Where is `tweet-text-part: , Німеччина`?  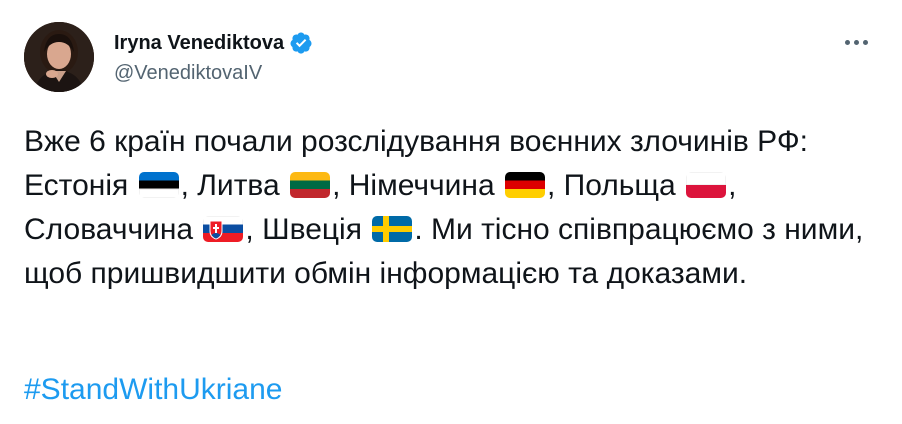
tweet-text-part: , Німеччина is located at coordinates (417, 185).